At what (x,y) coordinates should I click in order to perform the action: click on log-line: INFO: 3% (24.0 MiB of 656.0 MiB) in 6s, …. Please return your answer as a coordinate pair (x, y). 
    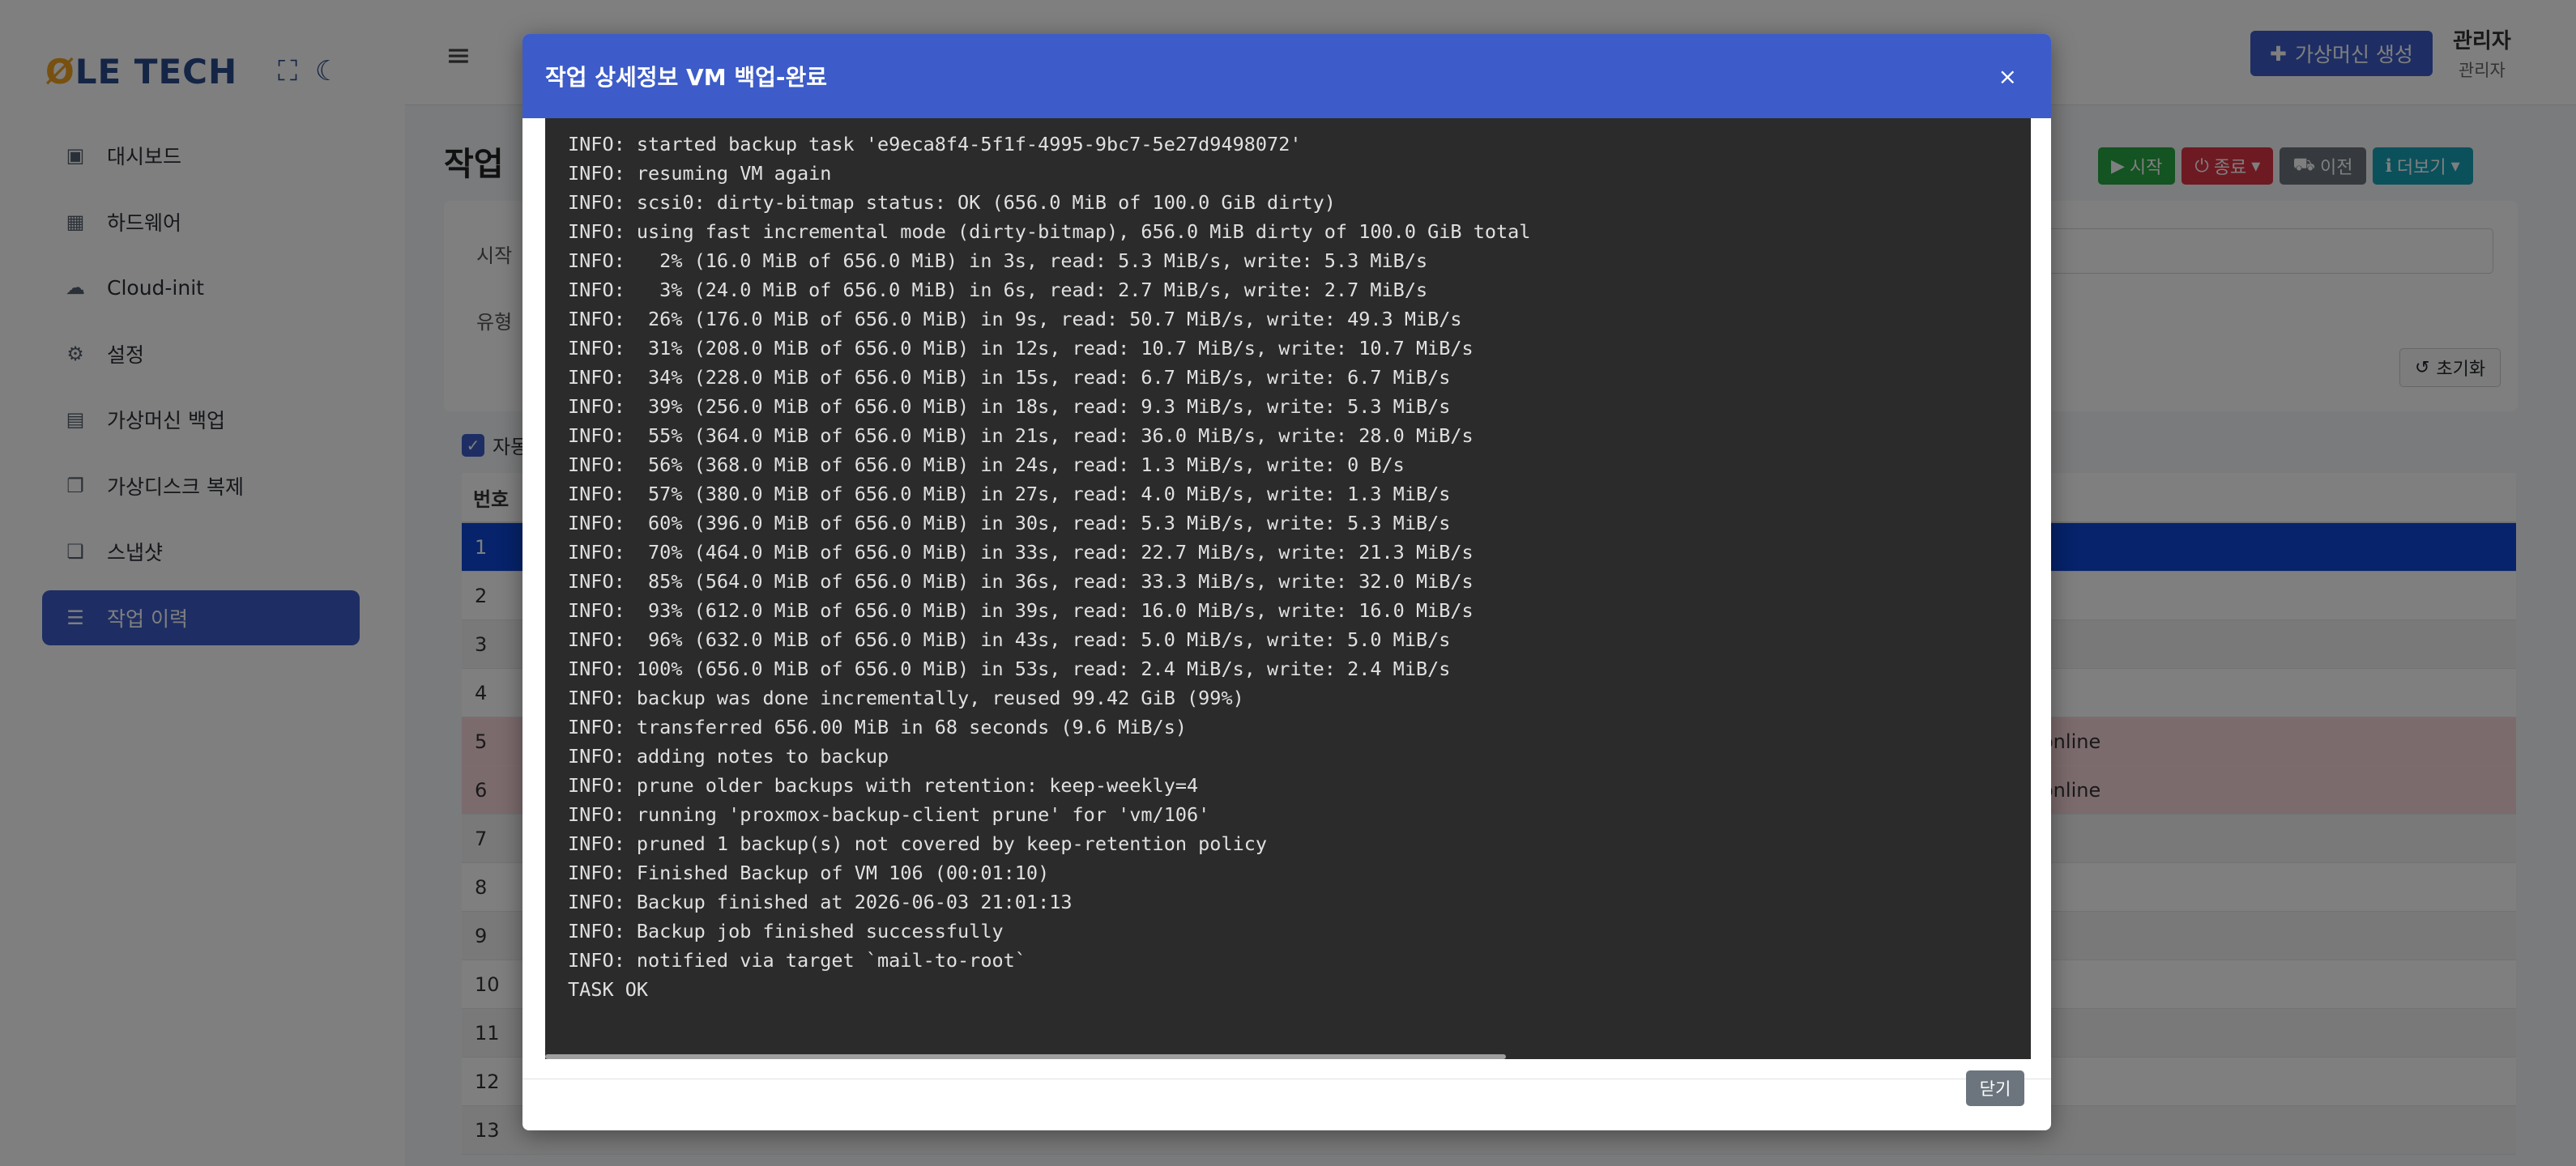
    Looking at the image, I should click on (998, 290).